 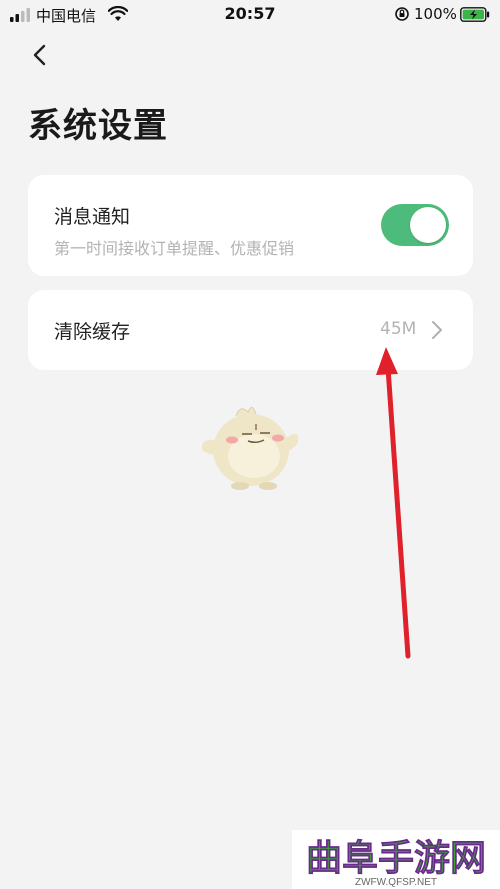 What do you see at coordinates (435, 14) in the screenshot?
I see `battery-percentage: 100%` at bounding box center [435, 14].